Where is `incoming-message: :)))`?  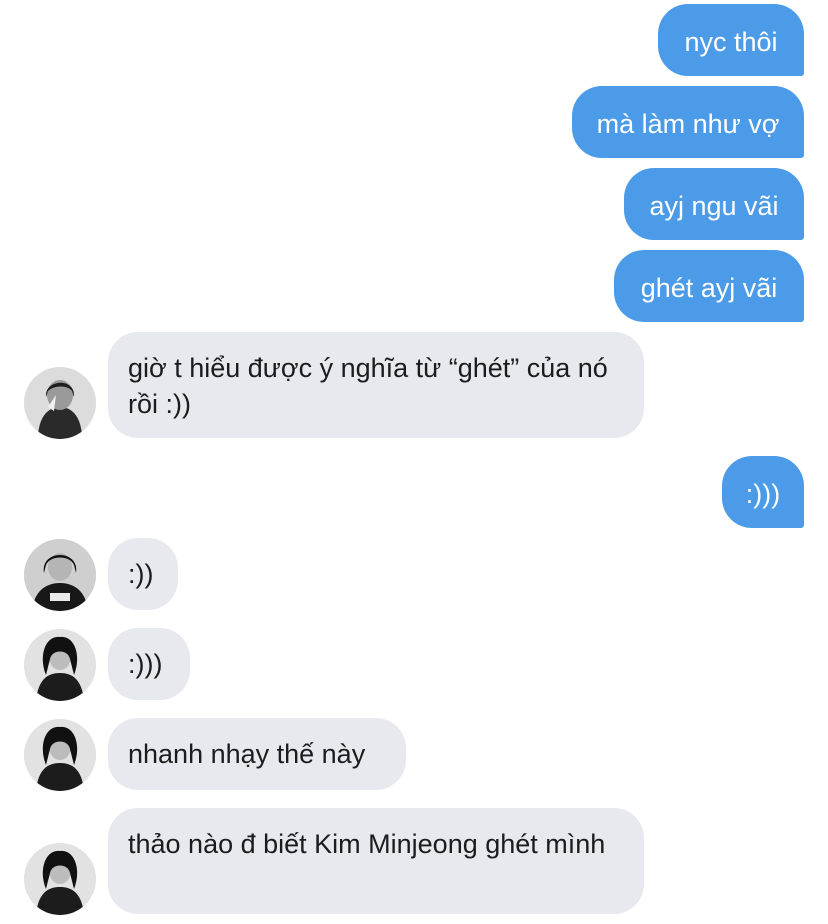 incoming-message: :))) is located at coordinates (149, 664).